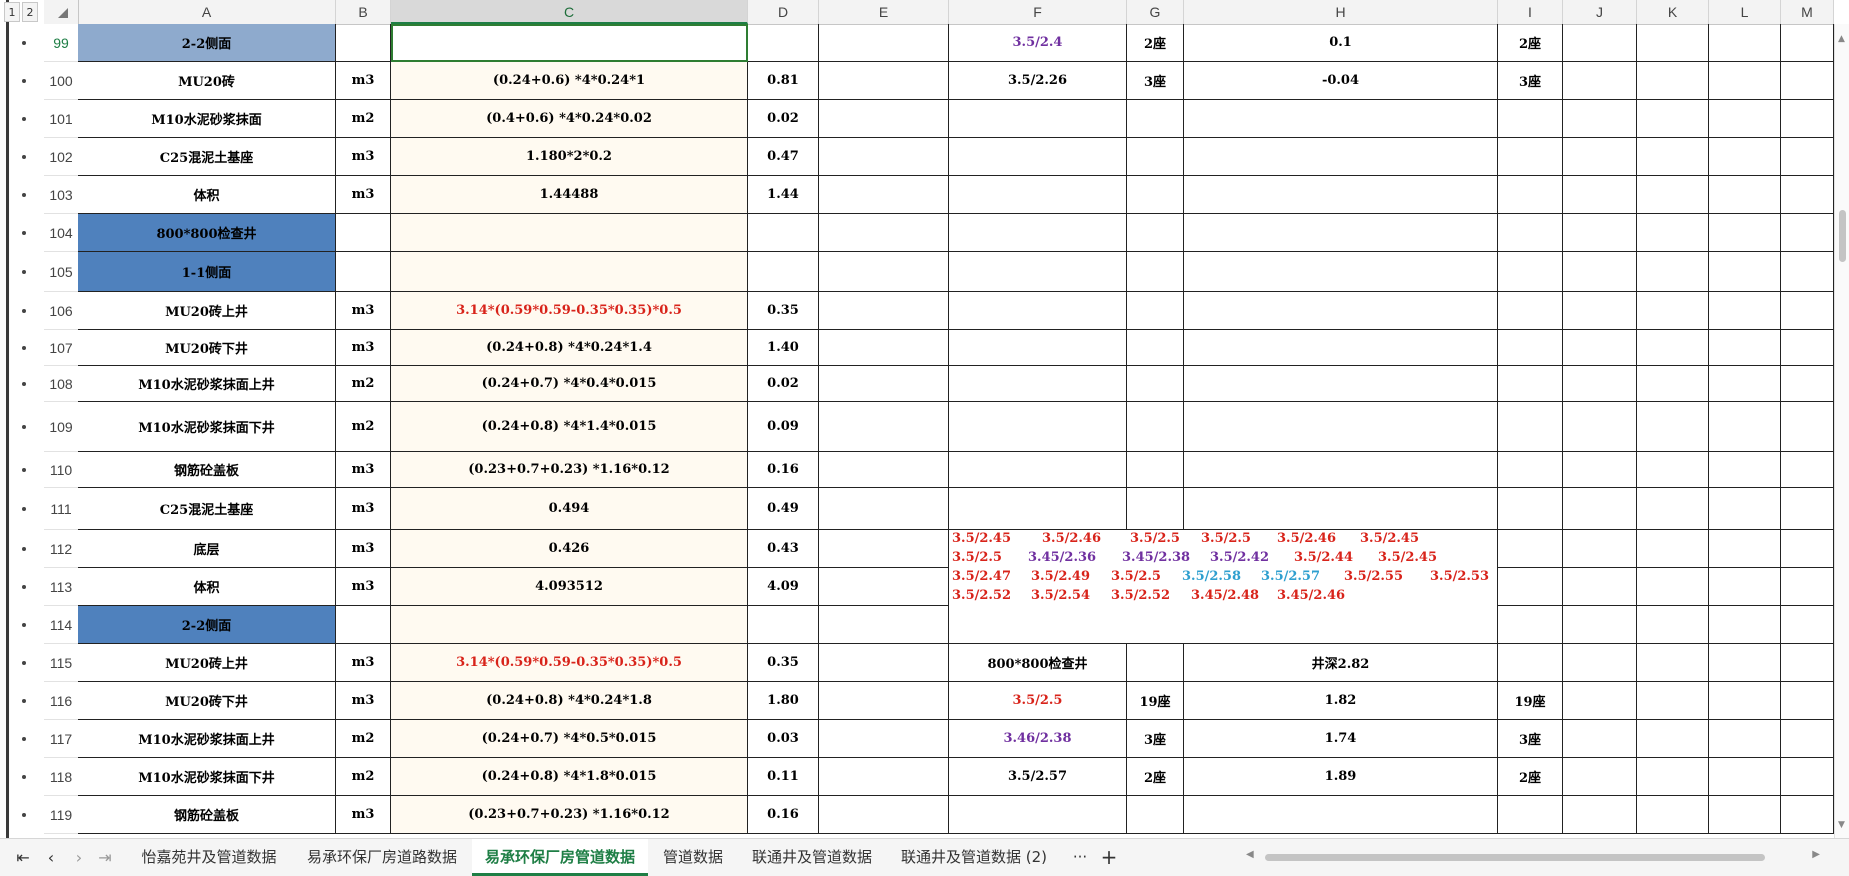  What do you see at coordinates (1673, 777) in the screenshot?
I see `cell-k118` at bounding box center [1673, 777].